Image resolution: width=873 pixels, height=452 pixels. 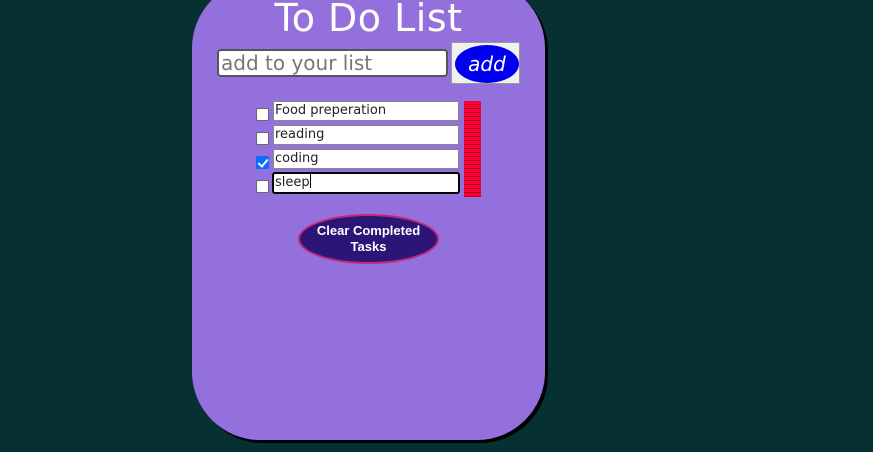 I want to click on todo-text: sleep, so click(x=292, y=182).